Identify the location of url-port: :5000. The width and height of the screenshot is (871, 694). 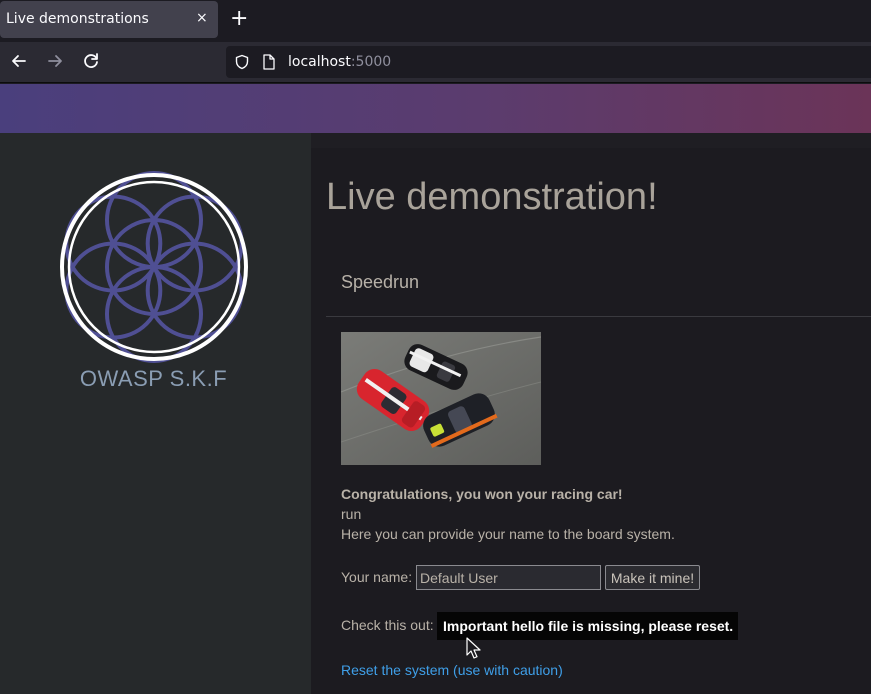
(371, 62).